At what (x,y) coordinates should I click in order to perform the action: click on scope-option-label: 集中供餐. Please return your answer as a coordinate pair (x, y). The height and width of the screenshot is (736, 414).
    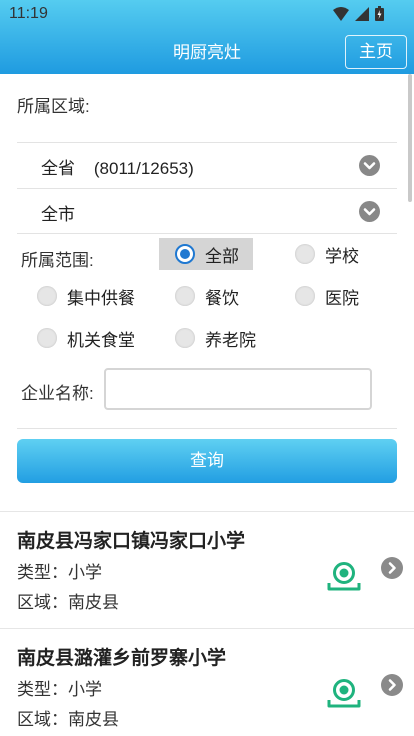
    Looking at the image, I should click on (101, 298).